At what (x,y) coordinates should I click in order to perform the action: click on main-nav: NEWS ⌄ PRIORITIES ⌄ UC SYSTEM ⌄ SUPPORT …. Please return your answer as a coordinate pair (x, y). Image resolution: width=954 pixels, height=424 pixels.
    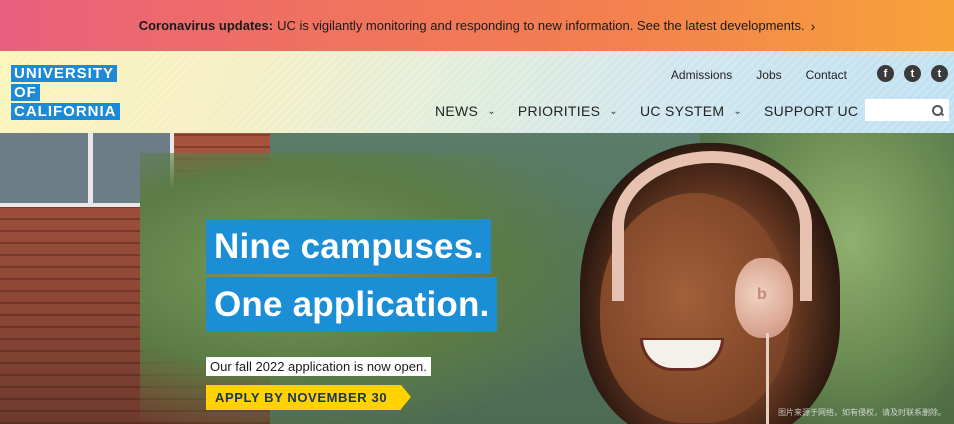
    Looking at the image, I should click on (655, 111).